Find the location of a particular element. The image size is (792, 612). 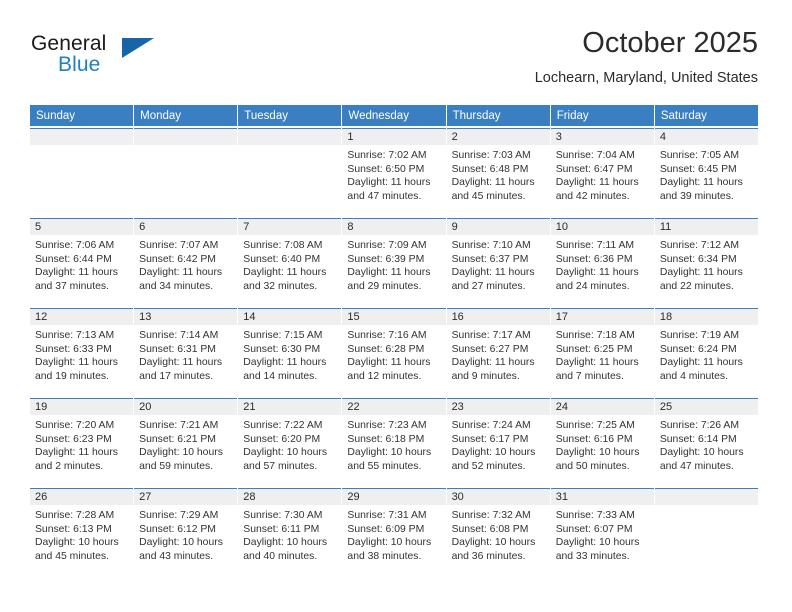

weekday-header-tuesday: Tuesday is located at coordinates (290, 115).